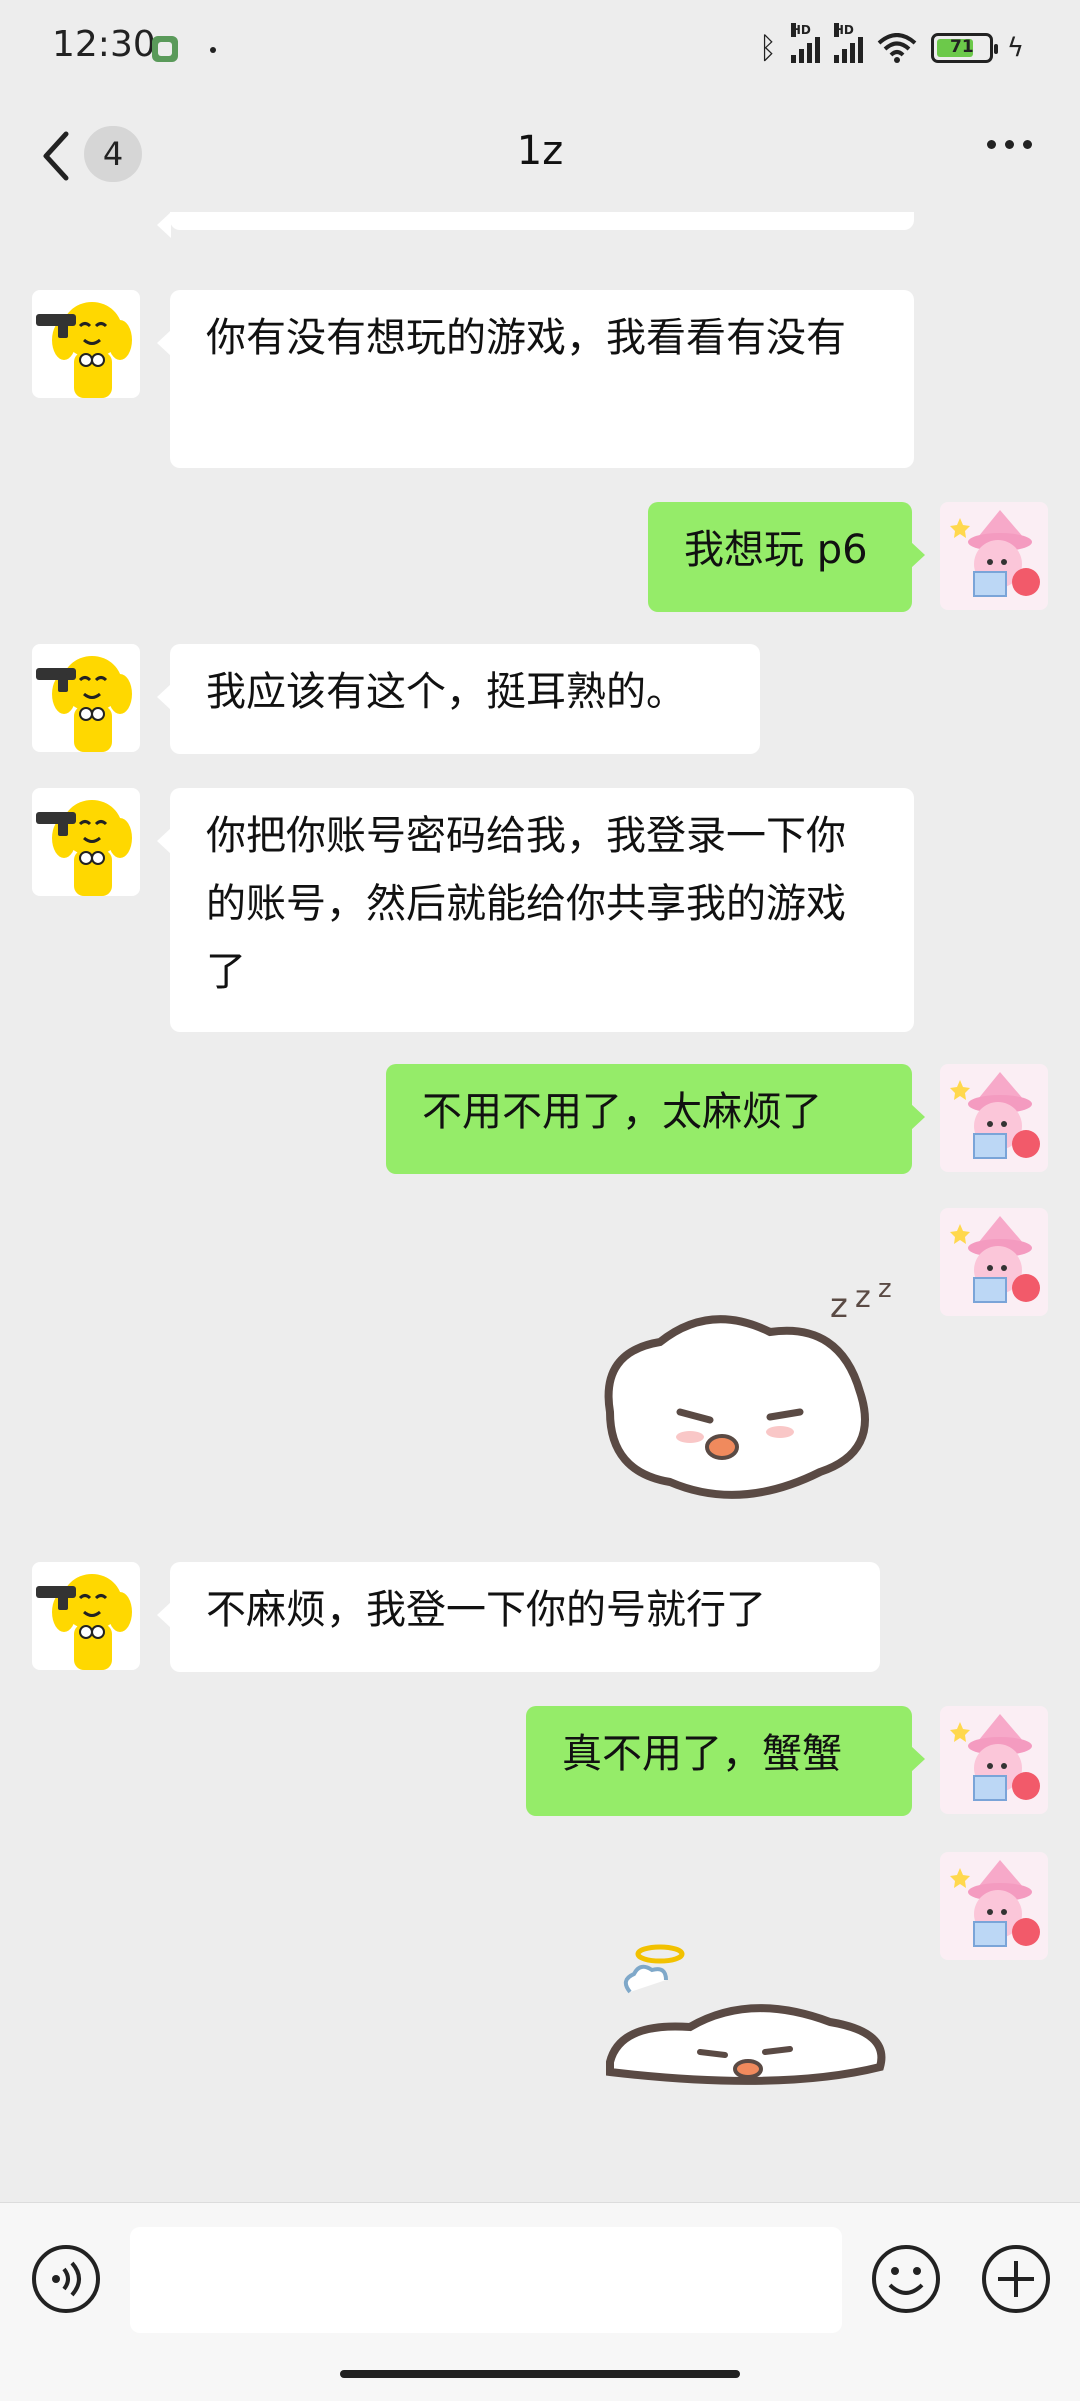 Image resolution: width=1080 pixels, height=2401 pixels. I want to click on notification-dot-icon, so click(213, 50).